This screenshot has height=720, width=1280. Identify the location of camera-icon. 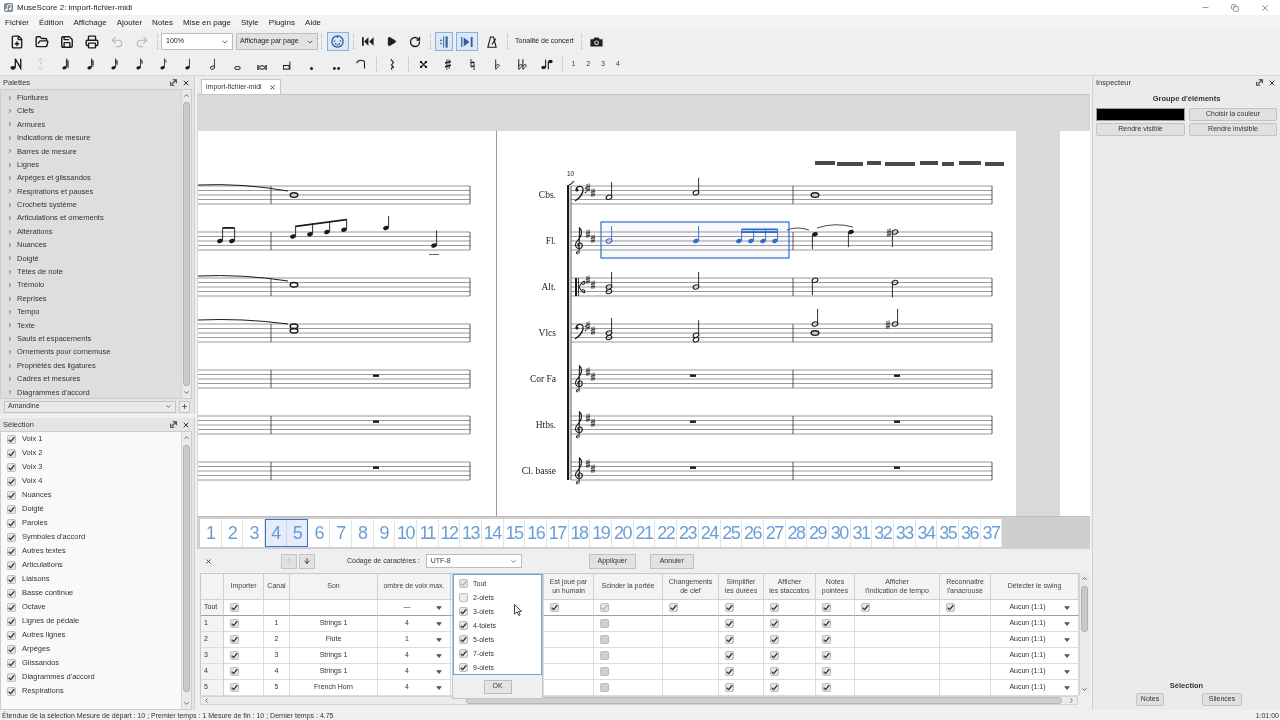
(597, 41).